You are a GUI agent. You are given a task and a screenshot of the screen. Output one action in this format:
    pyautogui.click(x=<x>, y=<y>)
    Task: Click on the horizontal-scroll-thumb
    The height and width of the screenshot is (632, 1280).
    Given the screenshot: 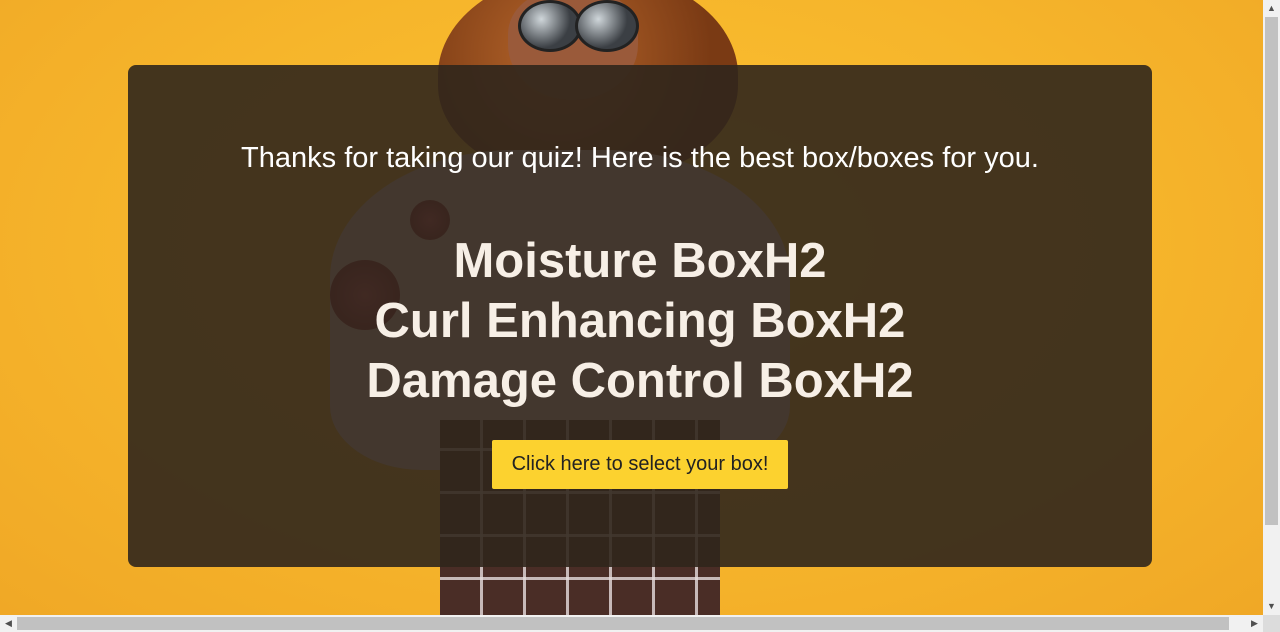 What is the action you would take?
    pyautogui.click(x=623, y=623)
    